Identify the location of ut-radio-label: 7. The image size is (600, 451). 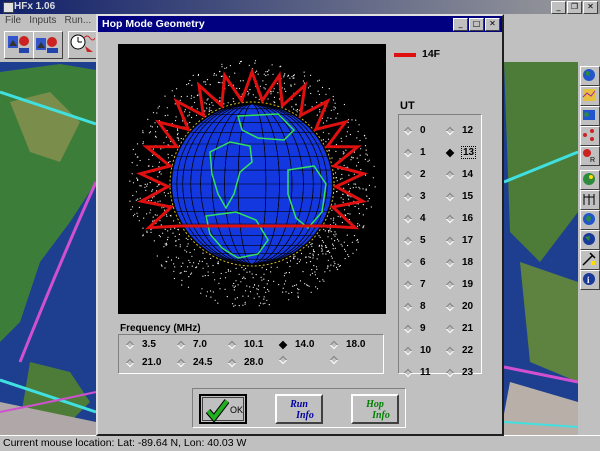
(423, 284).